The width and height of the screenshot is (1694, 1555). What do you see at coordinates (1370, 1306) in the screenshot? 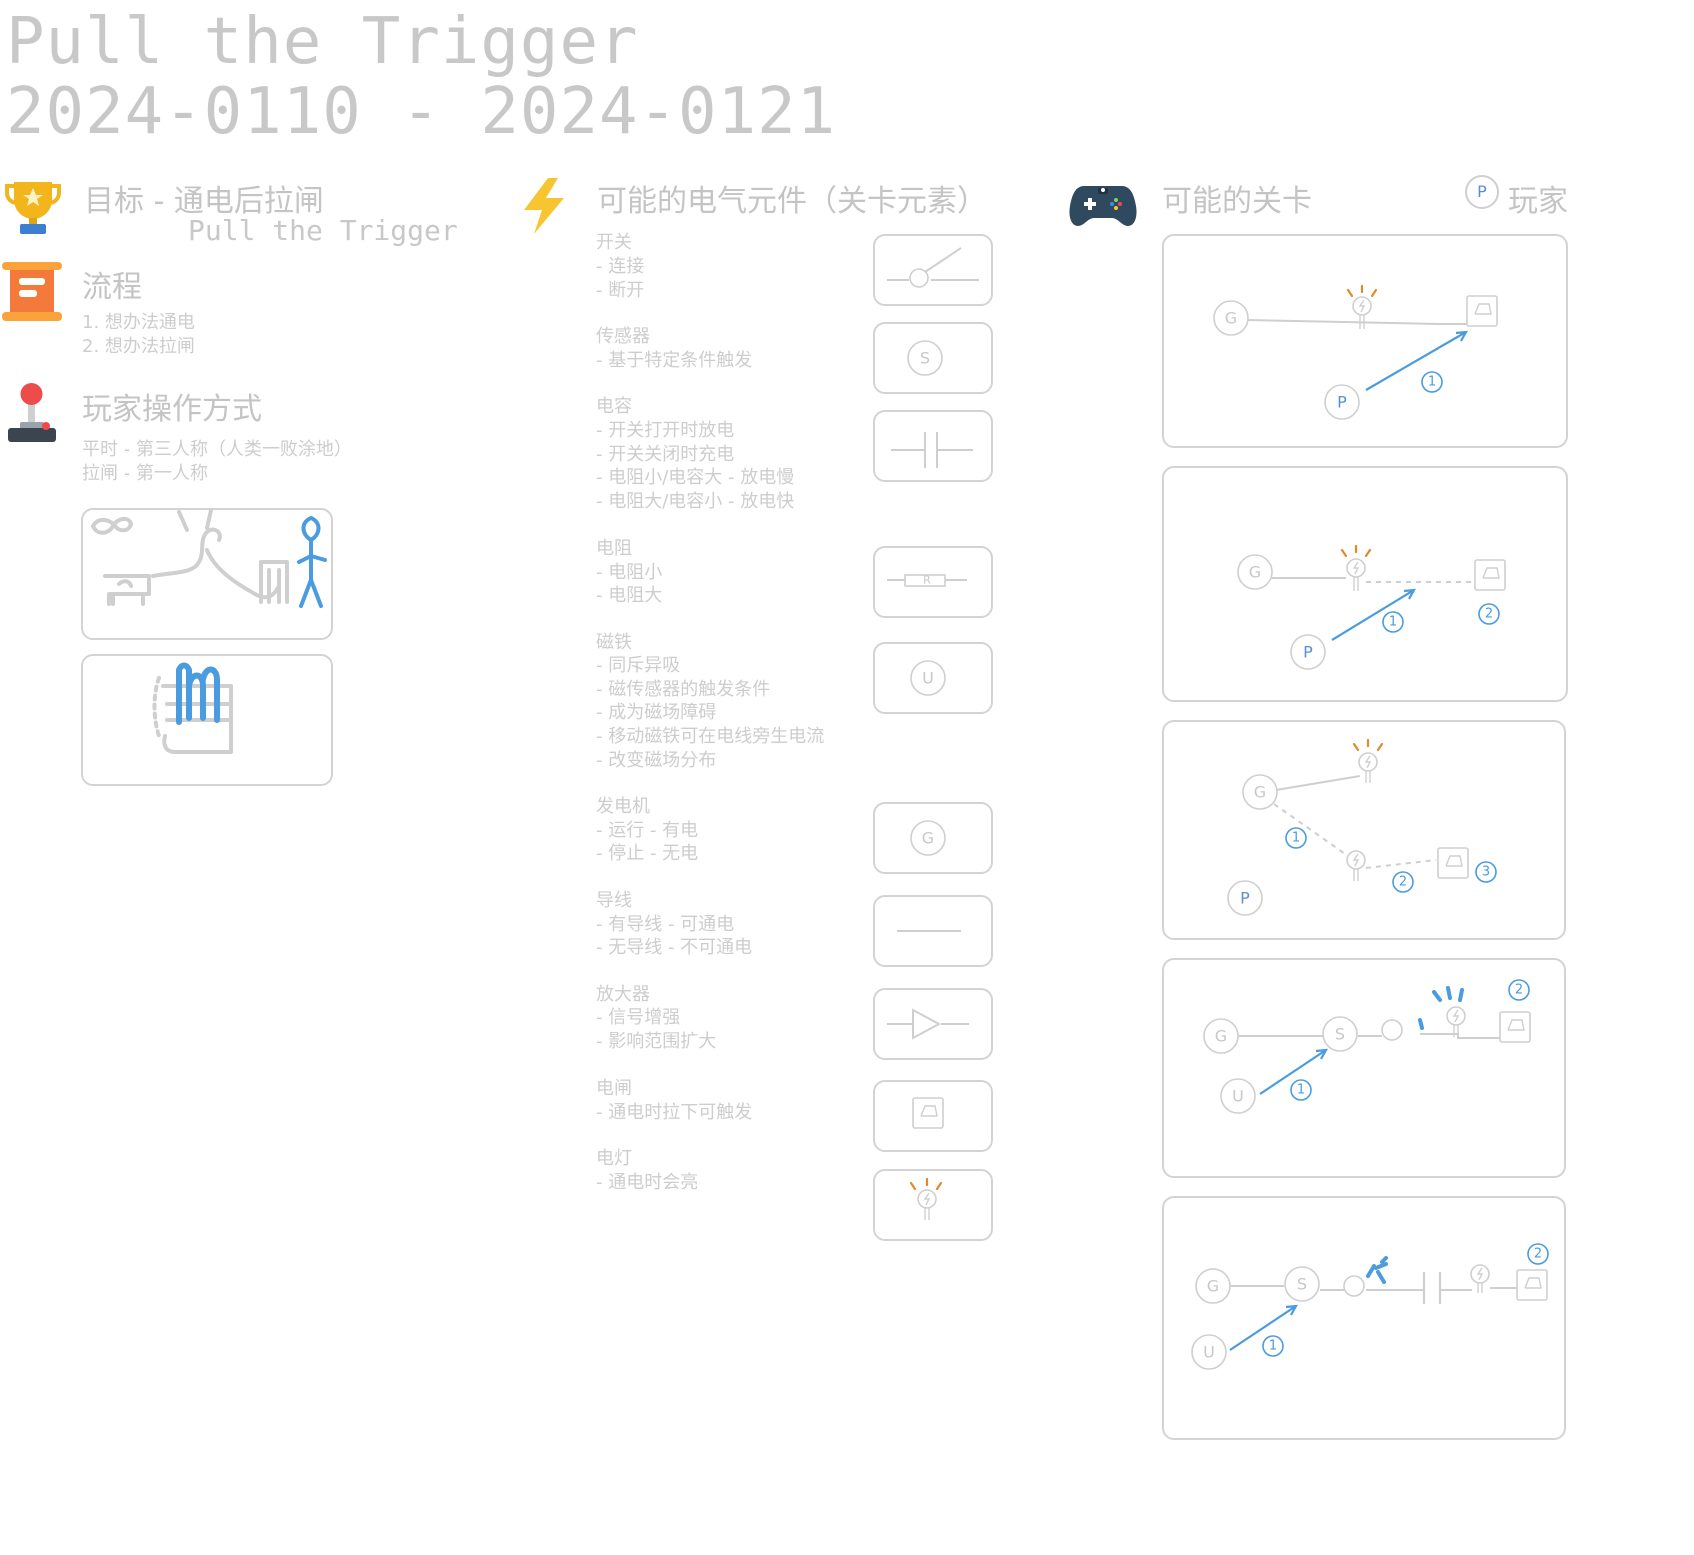
I see `level-5-diagram: G S U 1 2` at bounding box center [1370, 1306].